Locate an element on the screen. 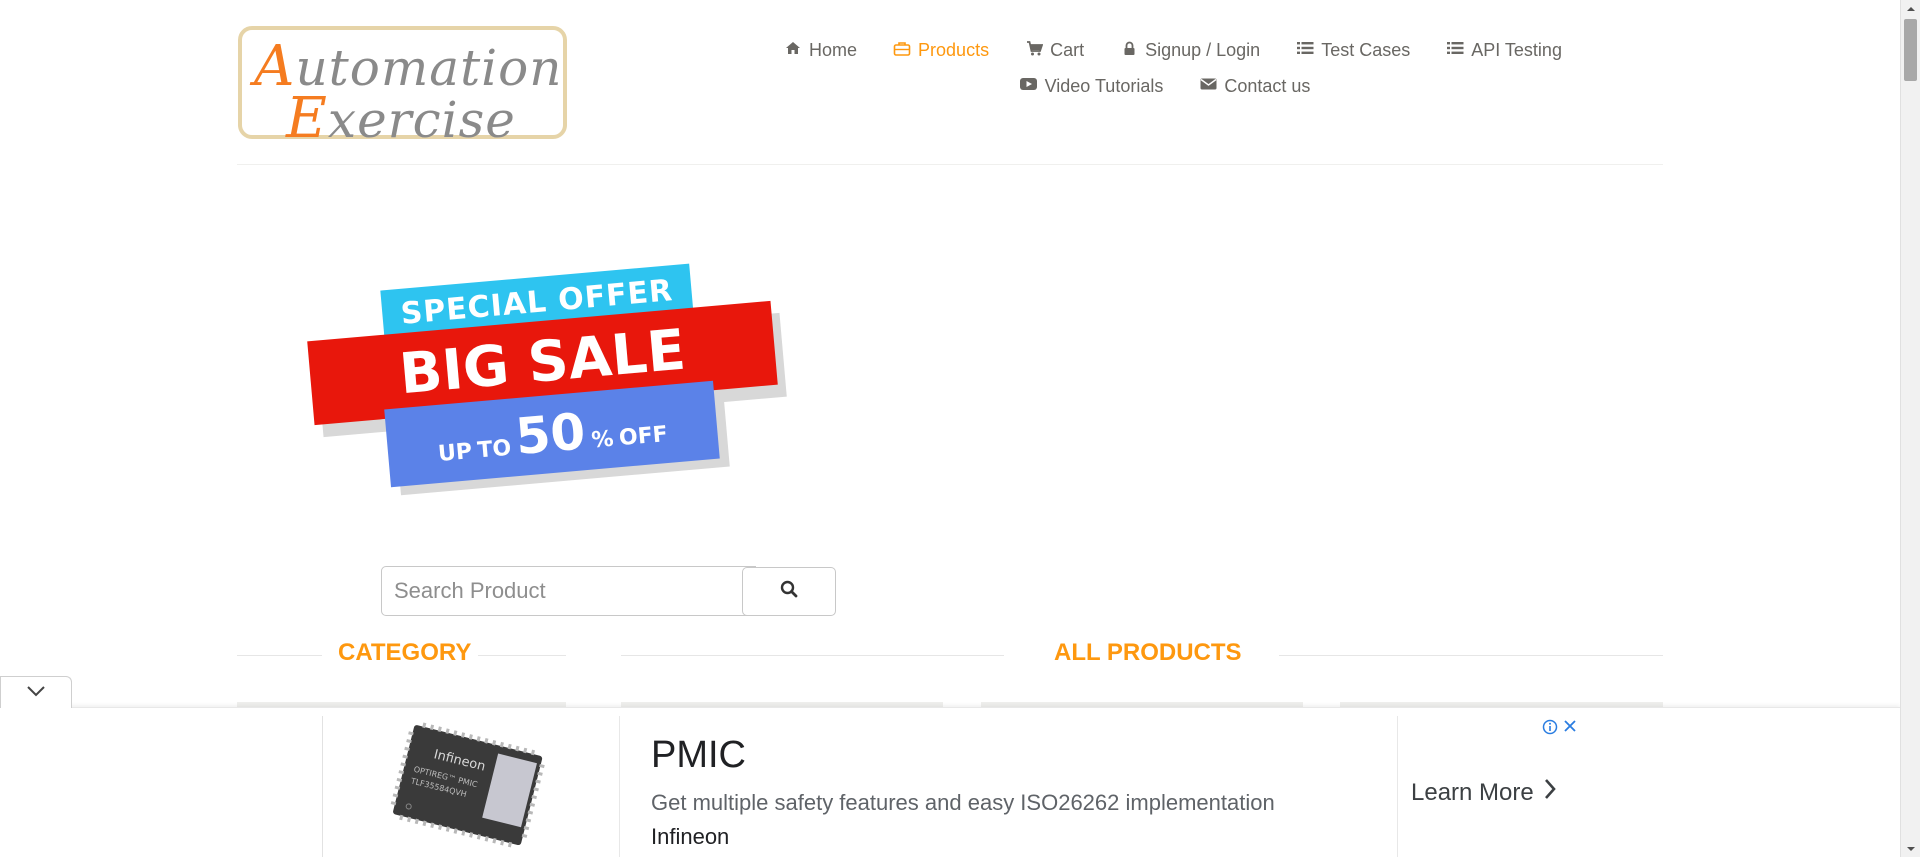 The height and width of the screenshot is (857, 1920). nav-video-tutorials-label: Video Tutorials is located at coordinates (1104, 85).